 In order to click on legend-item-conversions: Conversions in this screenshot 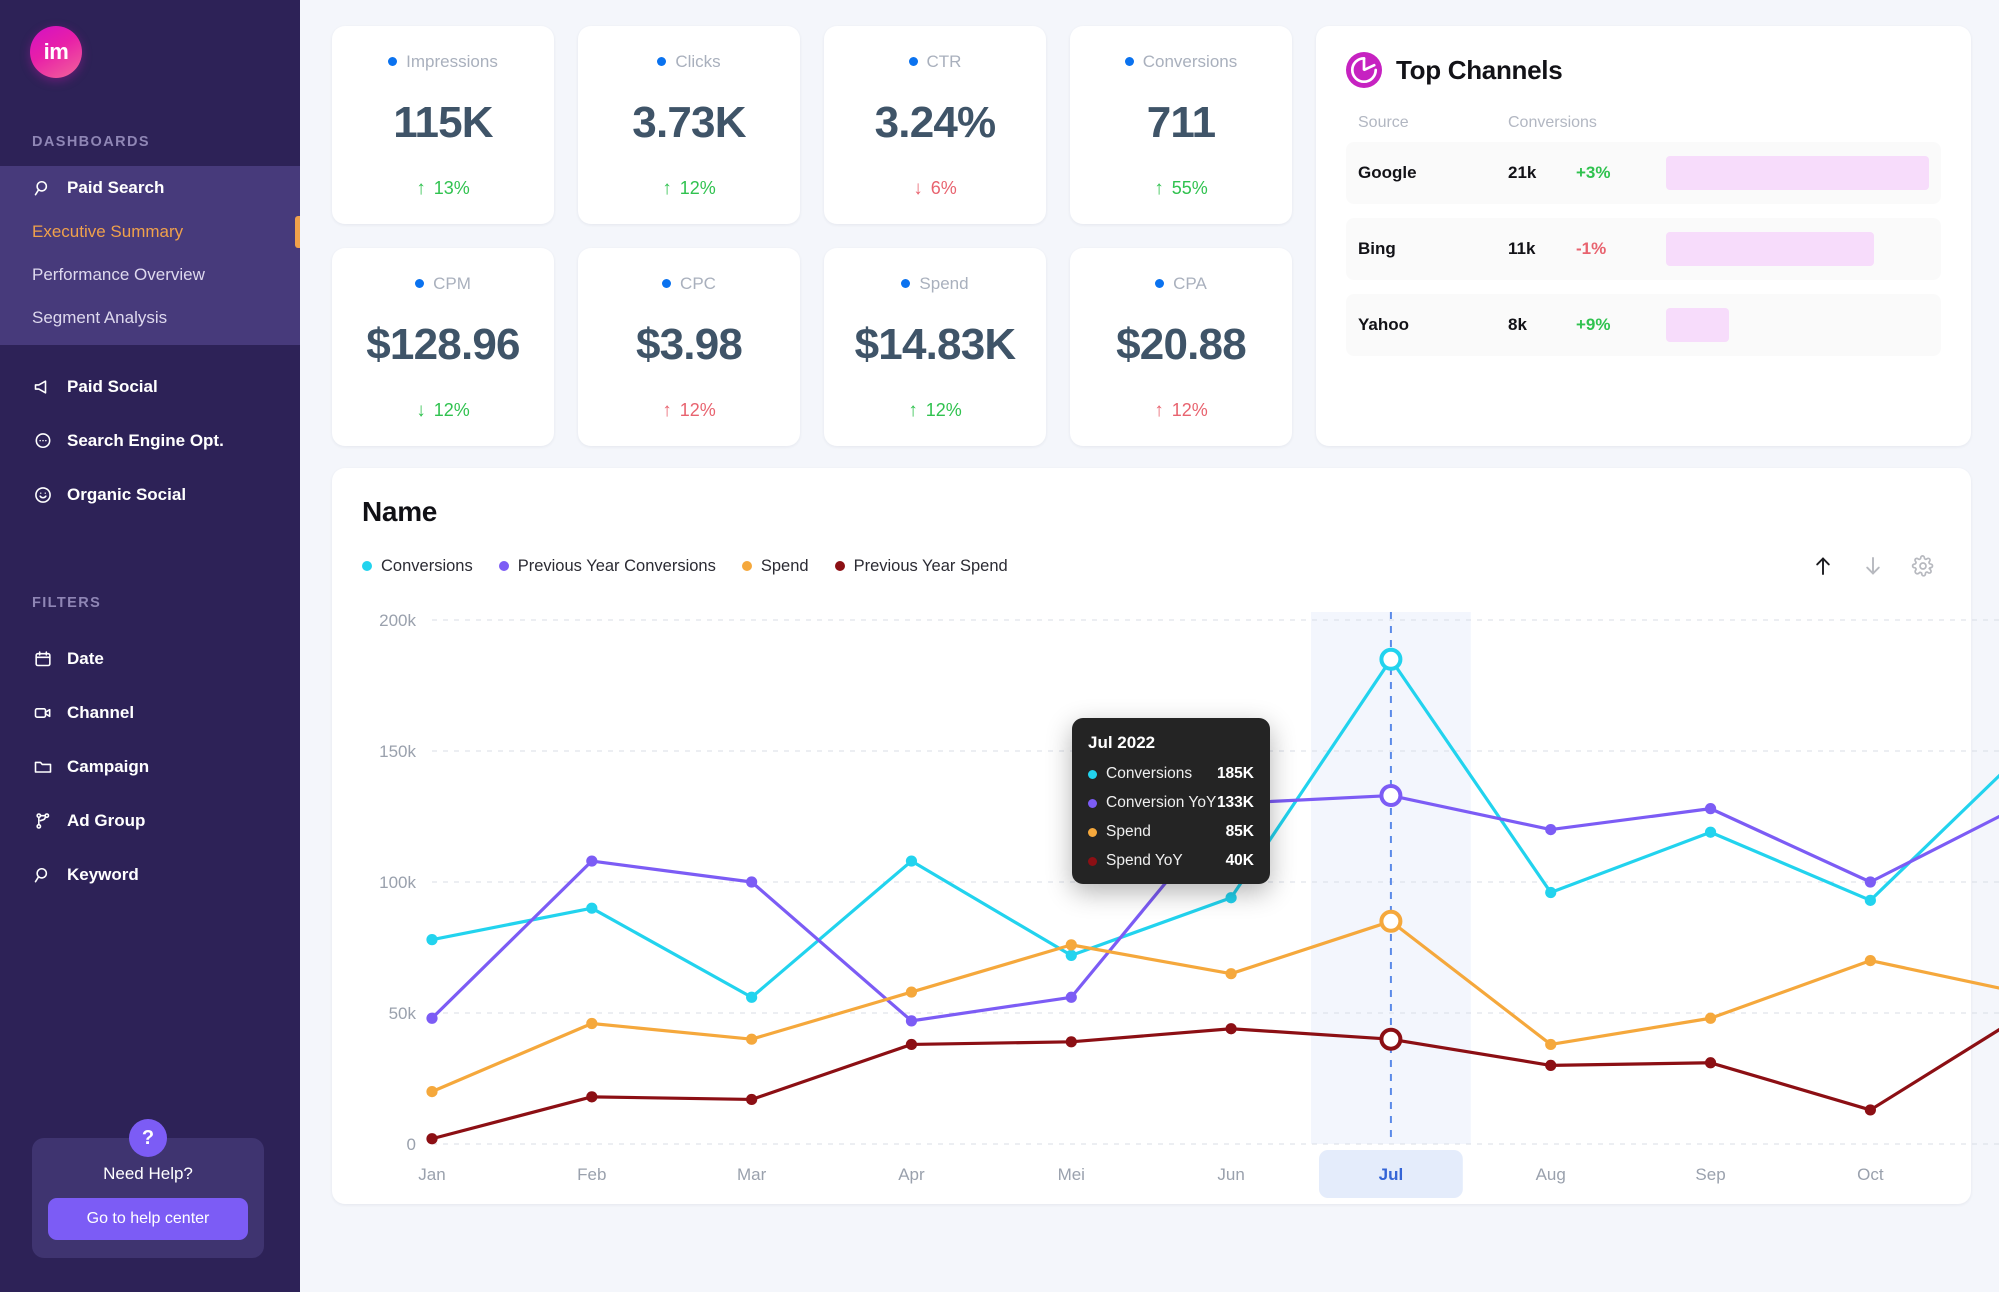, I will do `click(417, 566)`.